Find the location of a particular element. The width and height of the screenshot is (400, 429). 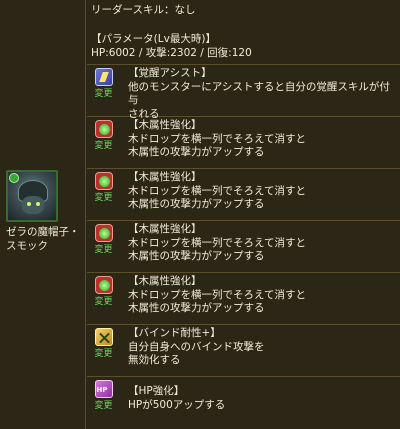

awakening-text: 【バインド耐性+】 自分自身へのバインド攻撃を 無効化する is located at coordinates (262, 347).